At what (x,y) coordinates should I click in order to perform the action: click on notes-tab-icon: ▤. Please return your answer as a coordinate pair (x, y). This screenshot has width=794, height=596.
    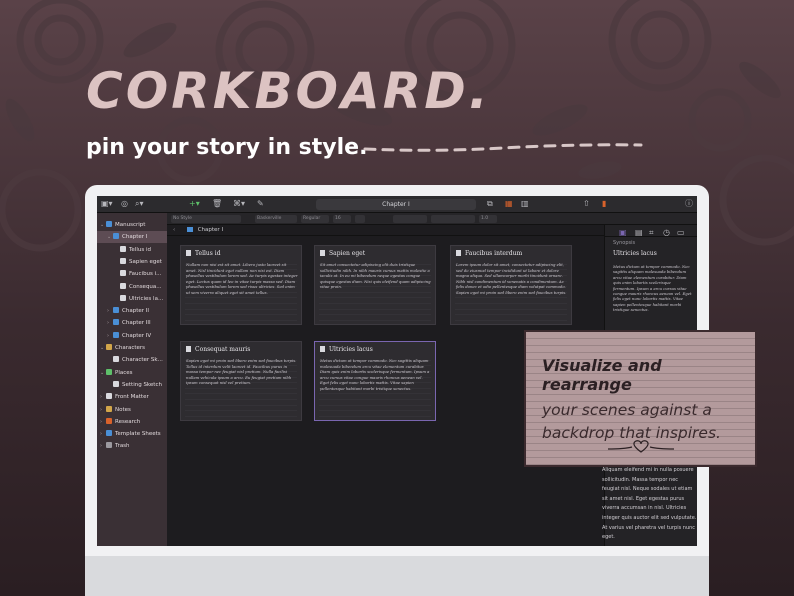
    Looking at the image, I should click on (639, 233).